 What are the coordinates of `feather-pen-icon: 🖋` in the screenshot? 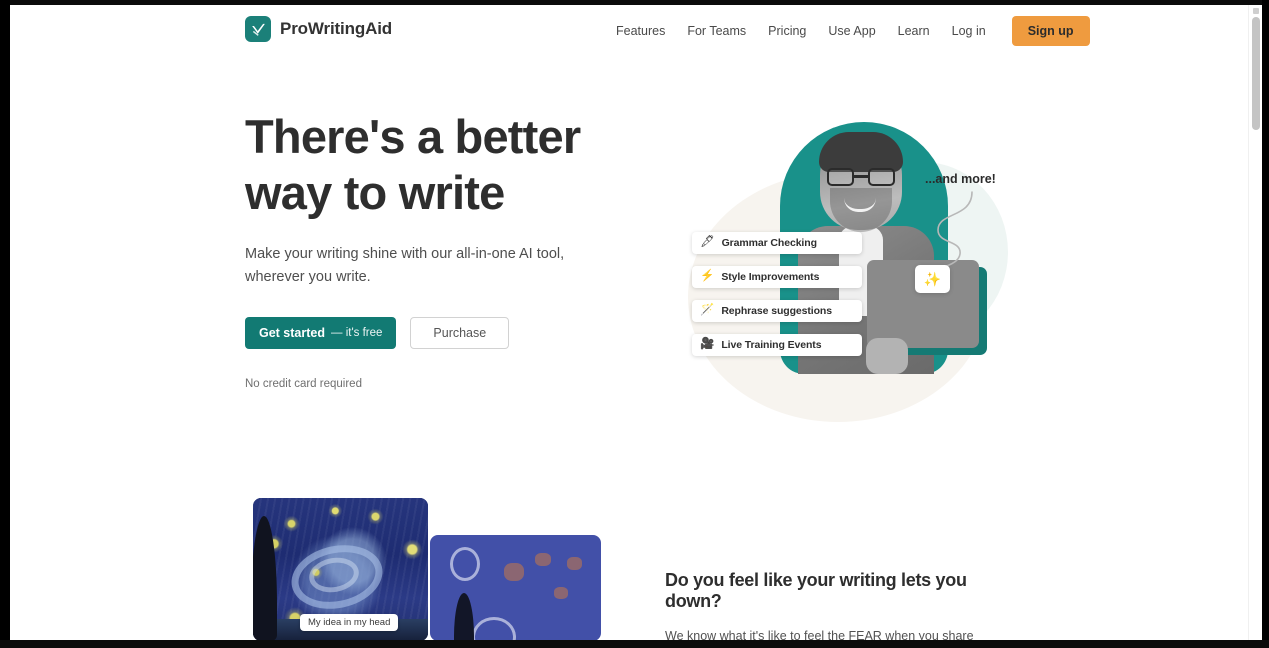 It's located at (707, 242).